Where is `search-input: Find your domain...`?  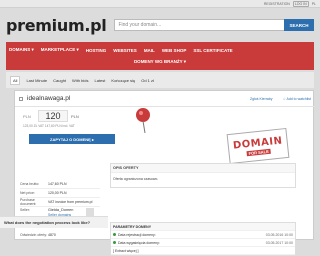 search-input: Find your domain... is located at coordinates (199, 25).